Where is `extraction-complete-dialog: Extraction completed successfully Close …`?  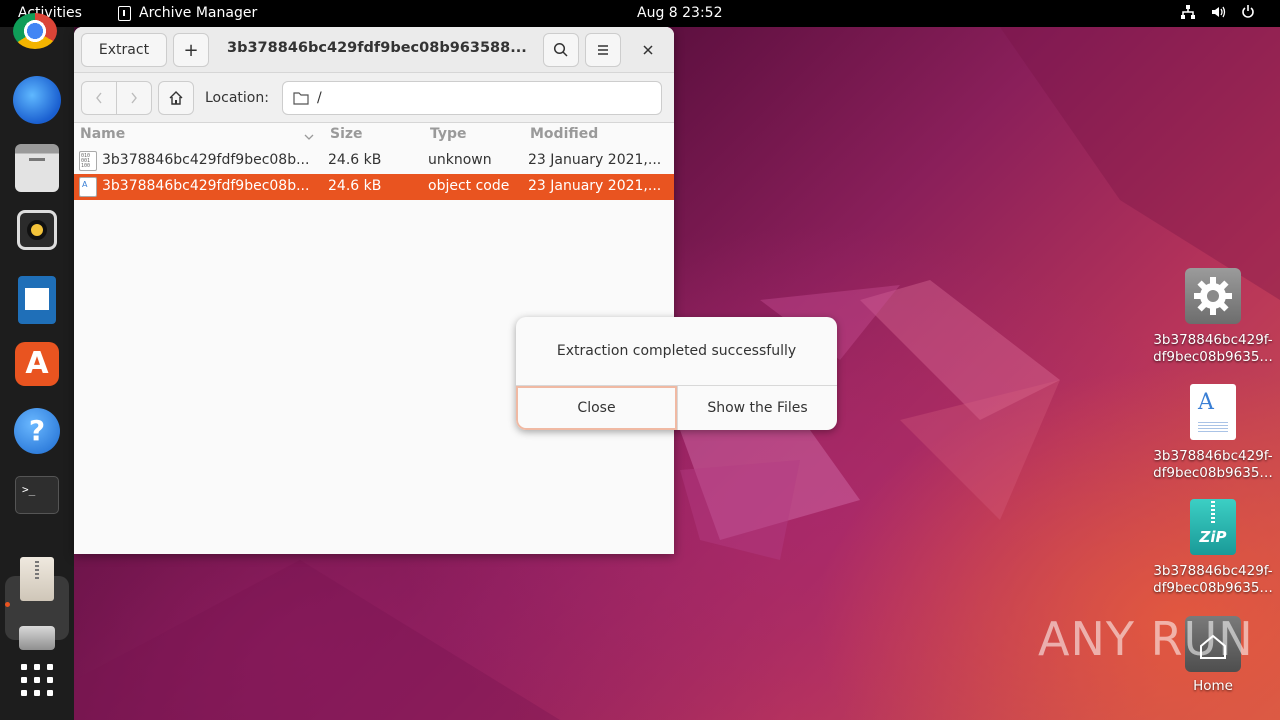 extraction-complete-dialog: Extraction completed successfully Close … is located at coordinates (676, 373).